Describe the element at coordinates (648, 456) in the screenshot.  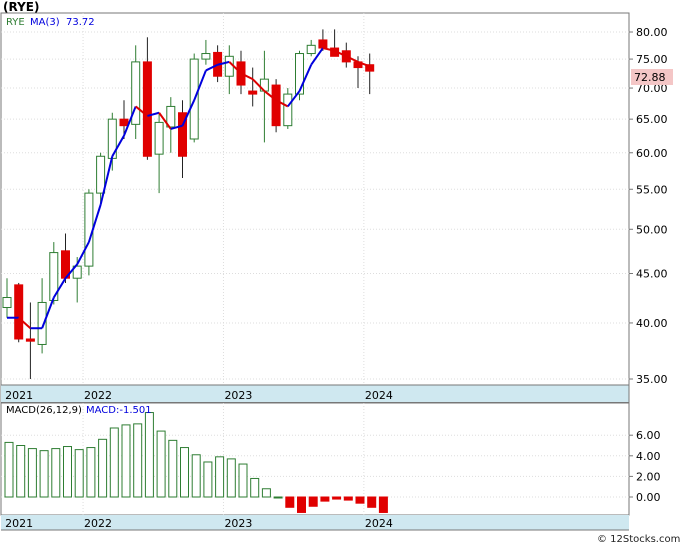
I see `macd-tick-label: 4.00` at that location.